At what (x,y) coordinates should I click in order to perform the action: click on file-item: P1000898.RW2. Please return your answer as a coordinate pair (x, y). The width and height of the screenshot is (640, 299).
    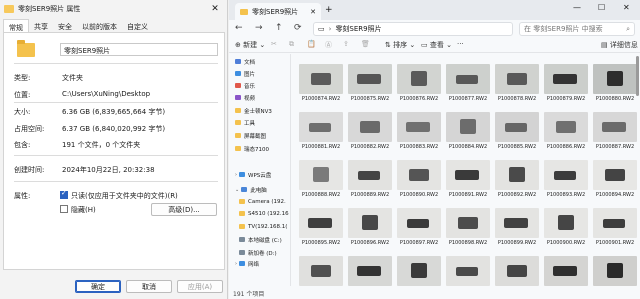
    Looking at the image, I should click on (468, 231).